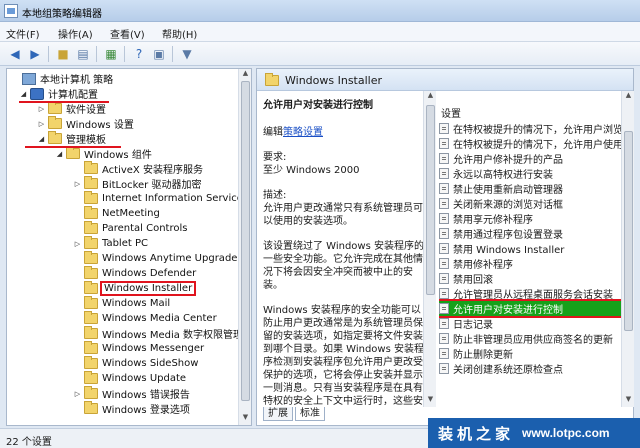 This screenshot has width=640, height=448. I want to click on setting-label: 禁止使用重新启动管理器, so click(508, 190).